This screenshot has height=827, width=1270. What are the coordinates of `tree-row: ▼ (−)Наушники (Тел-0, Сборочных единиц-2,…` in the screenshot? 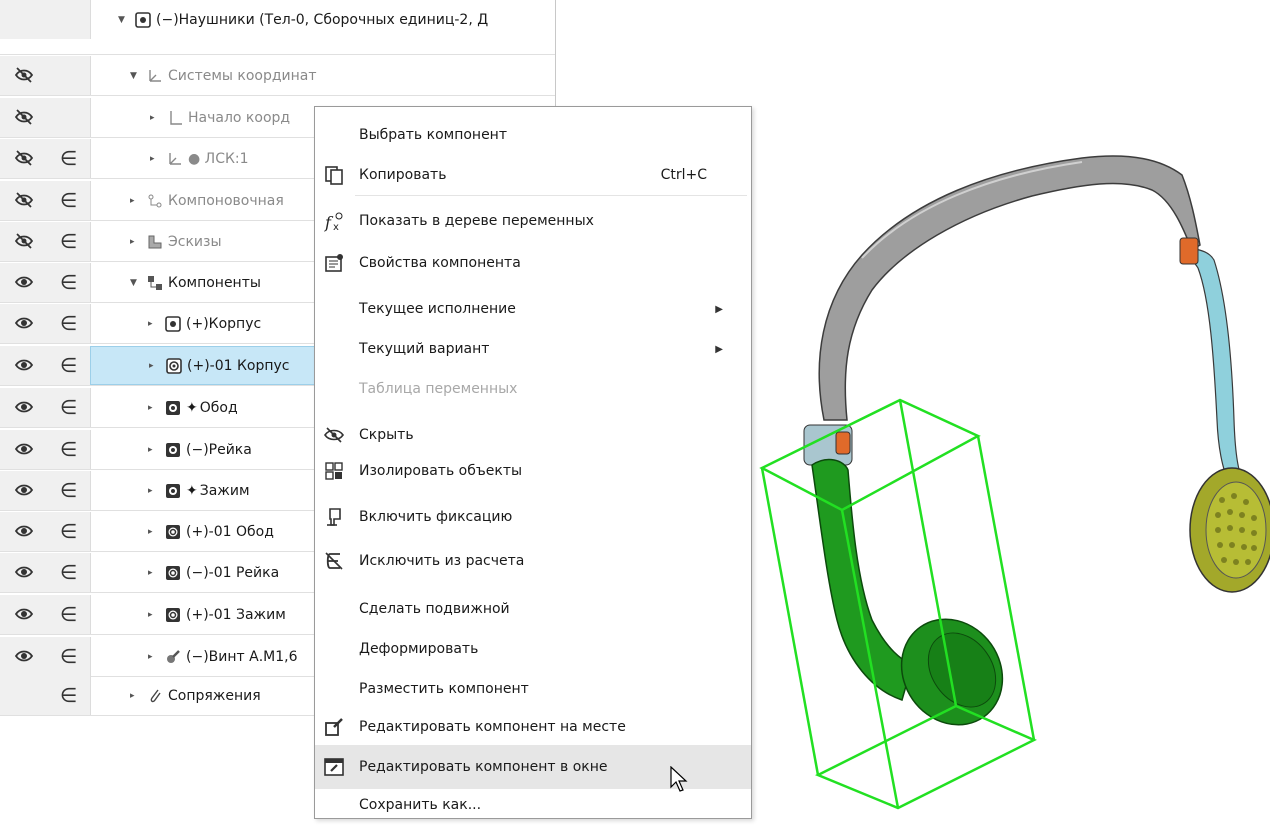 It's located at (277, 27).